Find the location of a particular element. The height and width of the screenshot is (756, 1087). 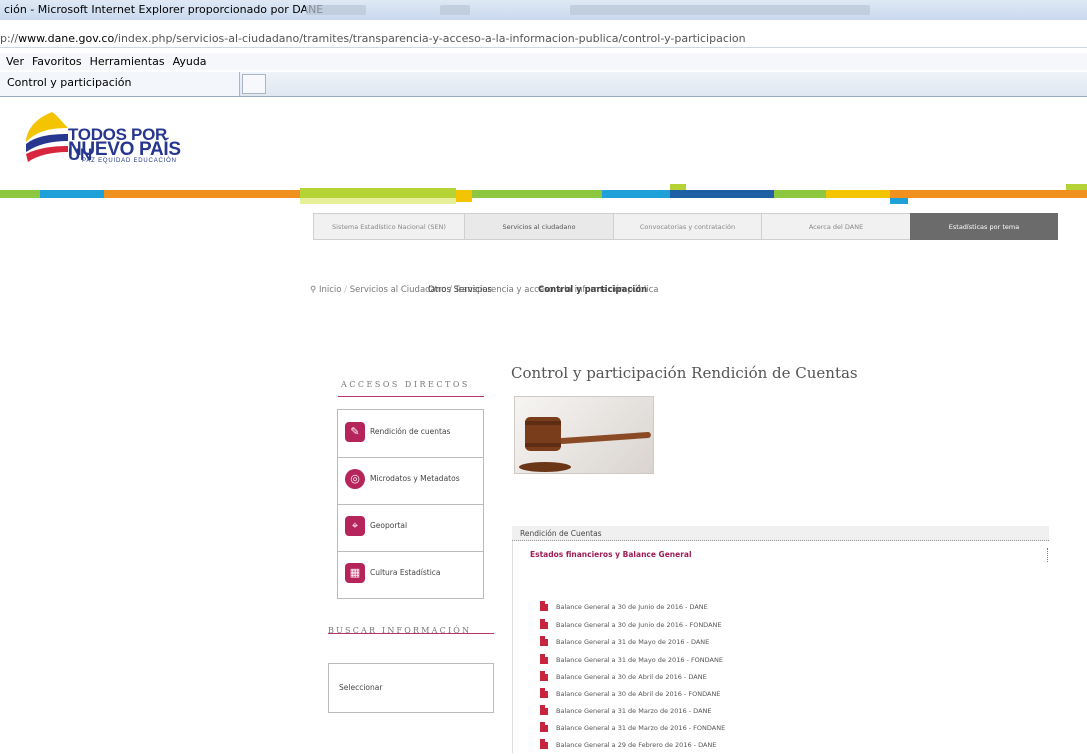

menu-bar: Ver Favoritos Herramientas Ayuda is located at coordinates (543, 61).